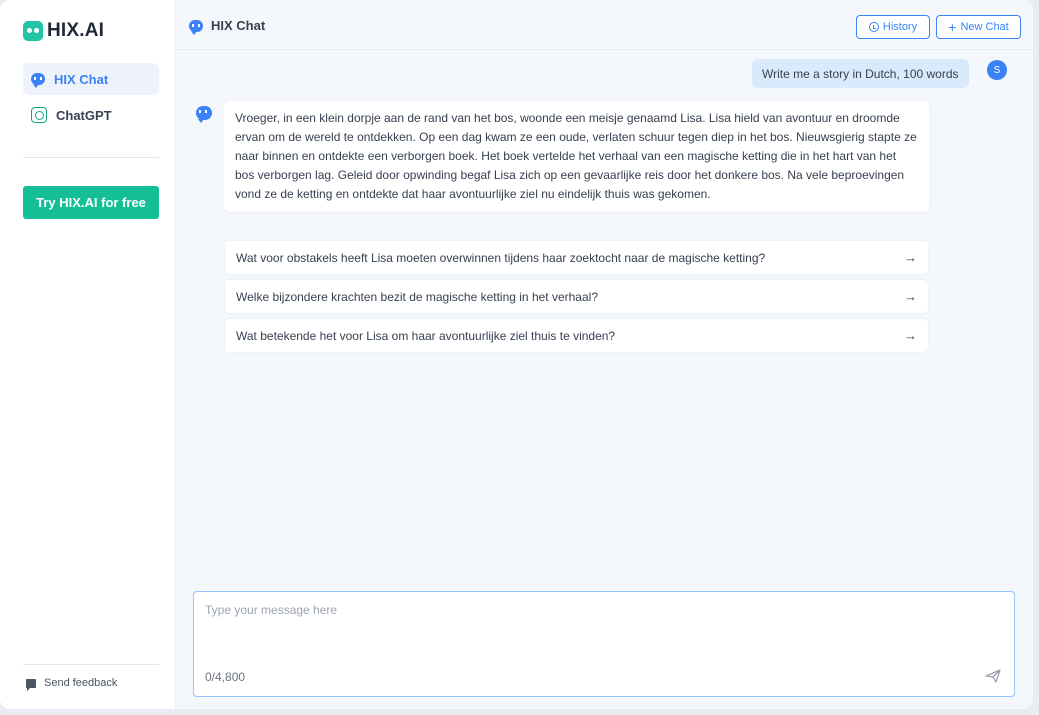  What do you see at coordinates (81, 79) in the screenshot?
I see `sidebar-item-label: HIX Chat` at bounding box center [81, 79].